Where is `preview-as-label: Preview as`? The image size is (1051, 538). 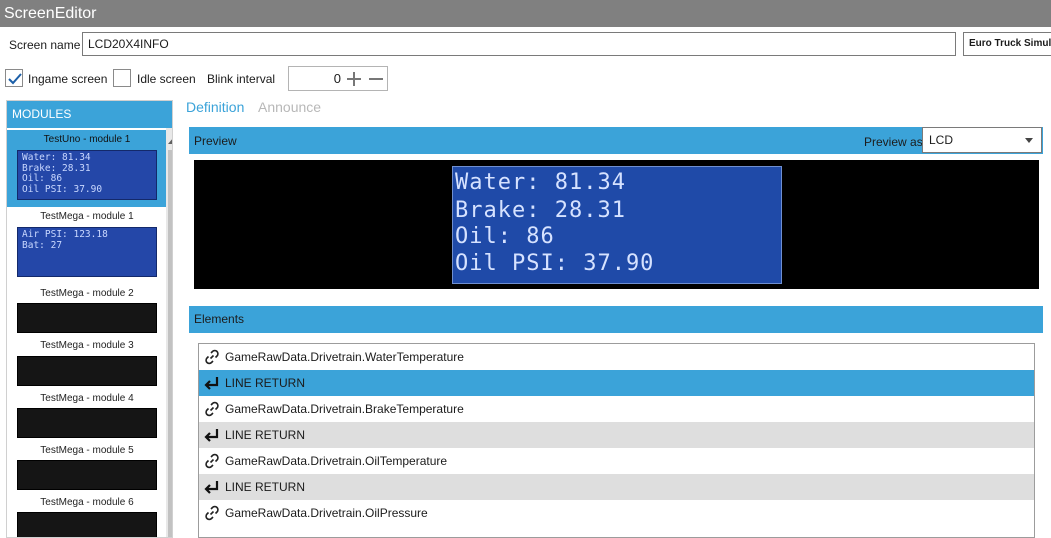
preview-as-label: Preview as is located at coordinates (893, 142).